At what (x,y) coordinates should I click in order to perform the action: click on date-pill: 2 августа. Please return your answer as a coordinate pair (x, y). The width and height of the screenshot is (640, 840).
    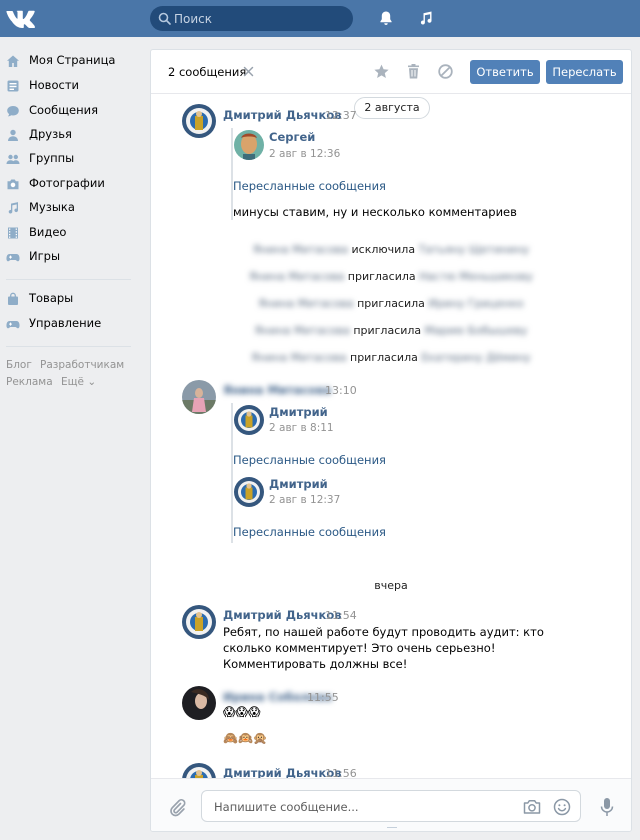
    Looking at the image, I should click on (392, 108).